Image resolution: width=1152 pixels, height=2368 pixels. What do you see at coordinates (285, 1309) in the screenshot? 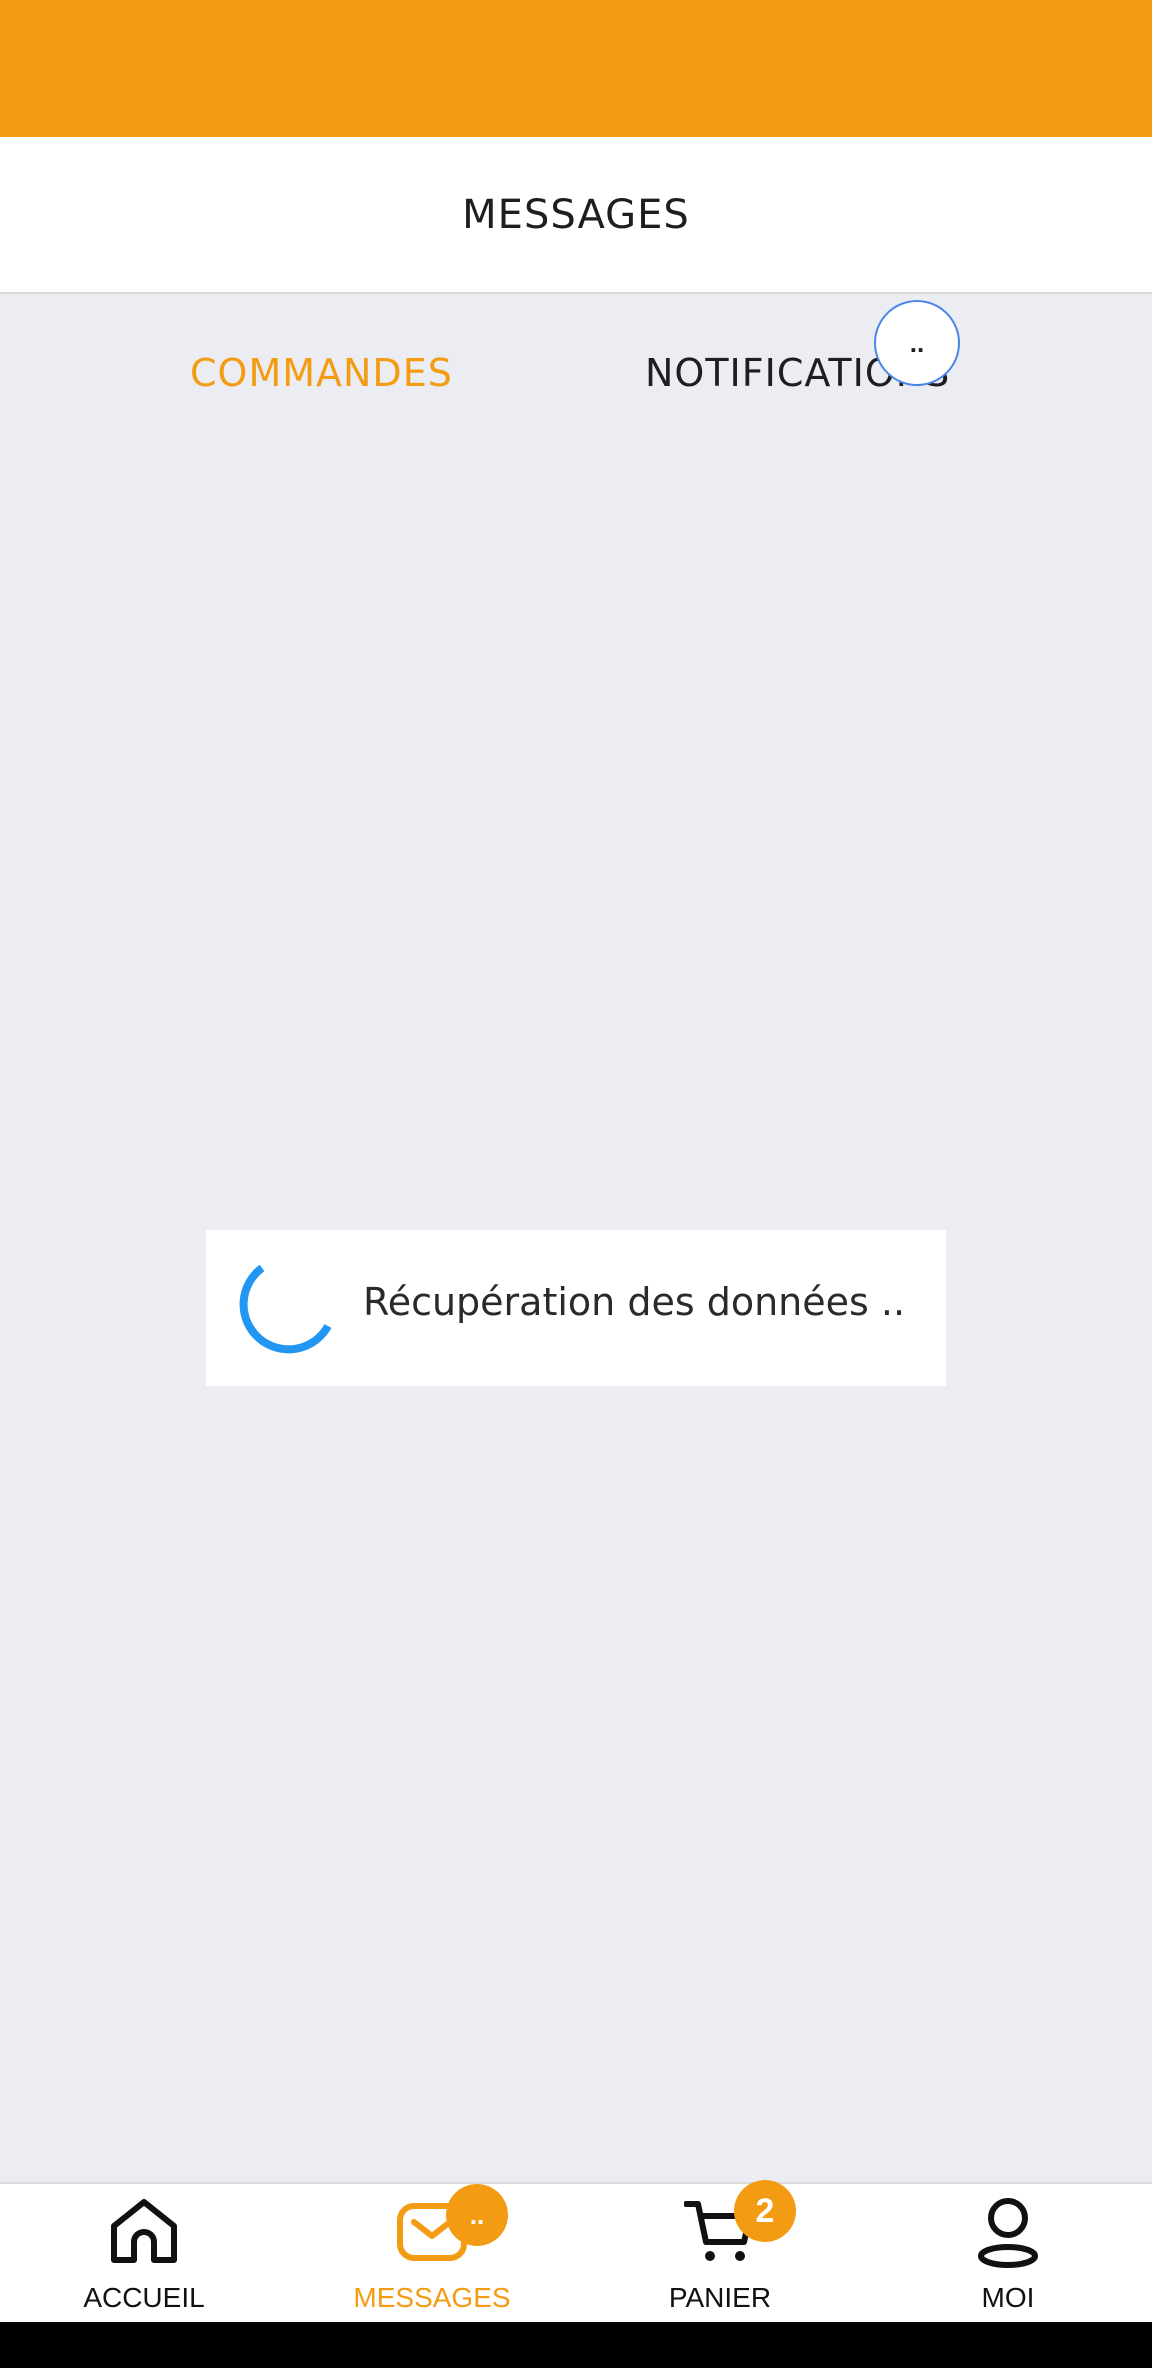
I see `loading-spinner-icon` at bounding box center [285, 1309].